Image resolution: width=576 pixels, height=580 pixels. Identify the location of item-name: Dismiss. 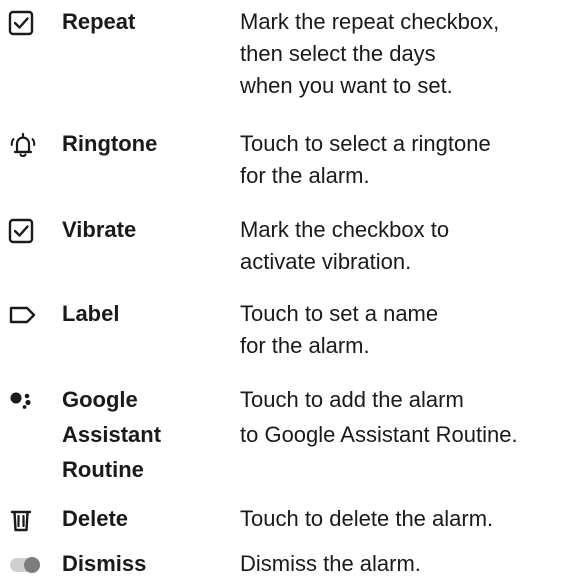
(104, 563).